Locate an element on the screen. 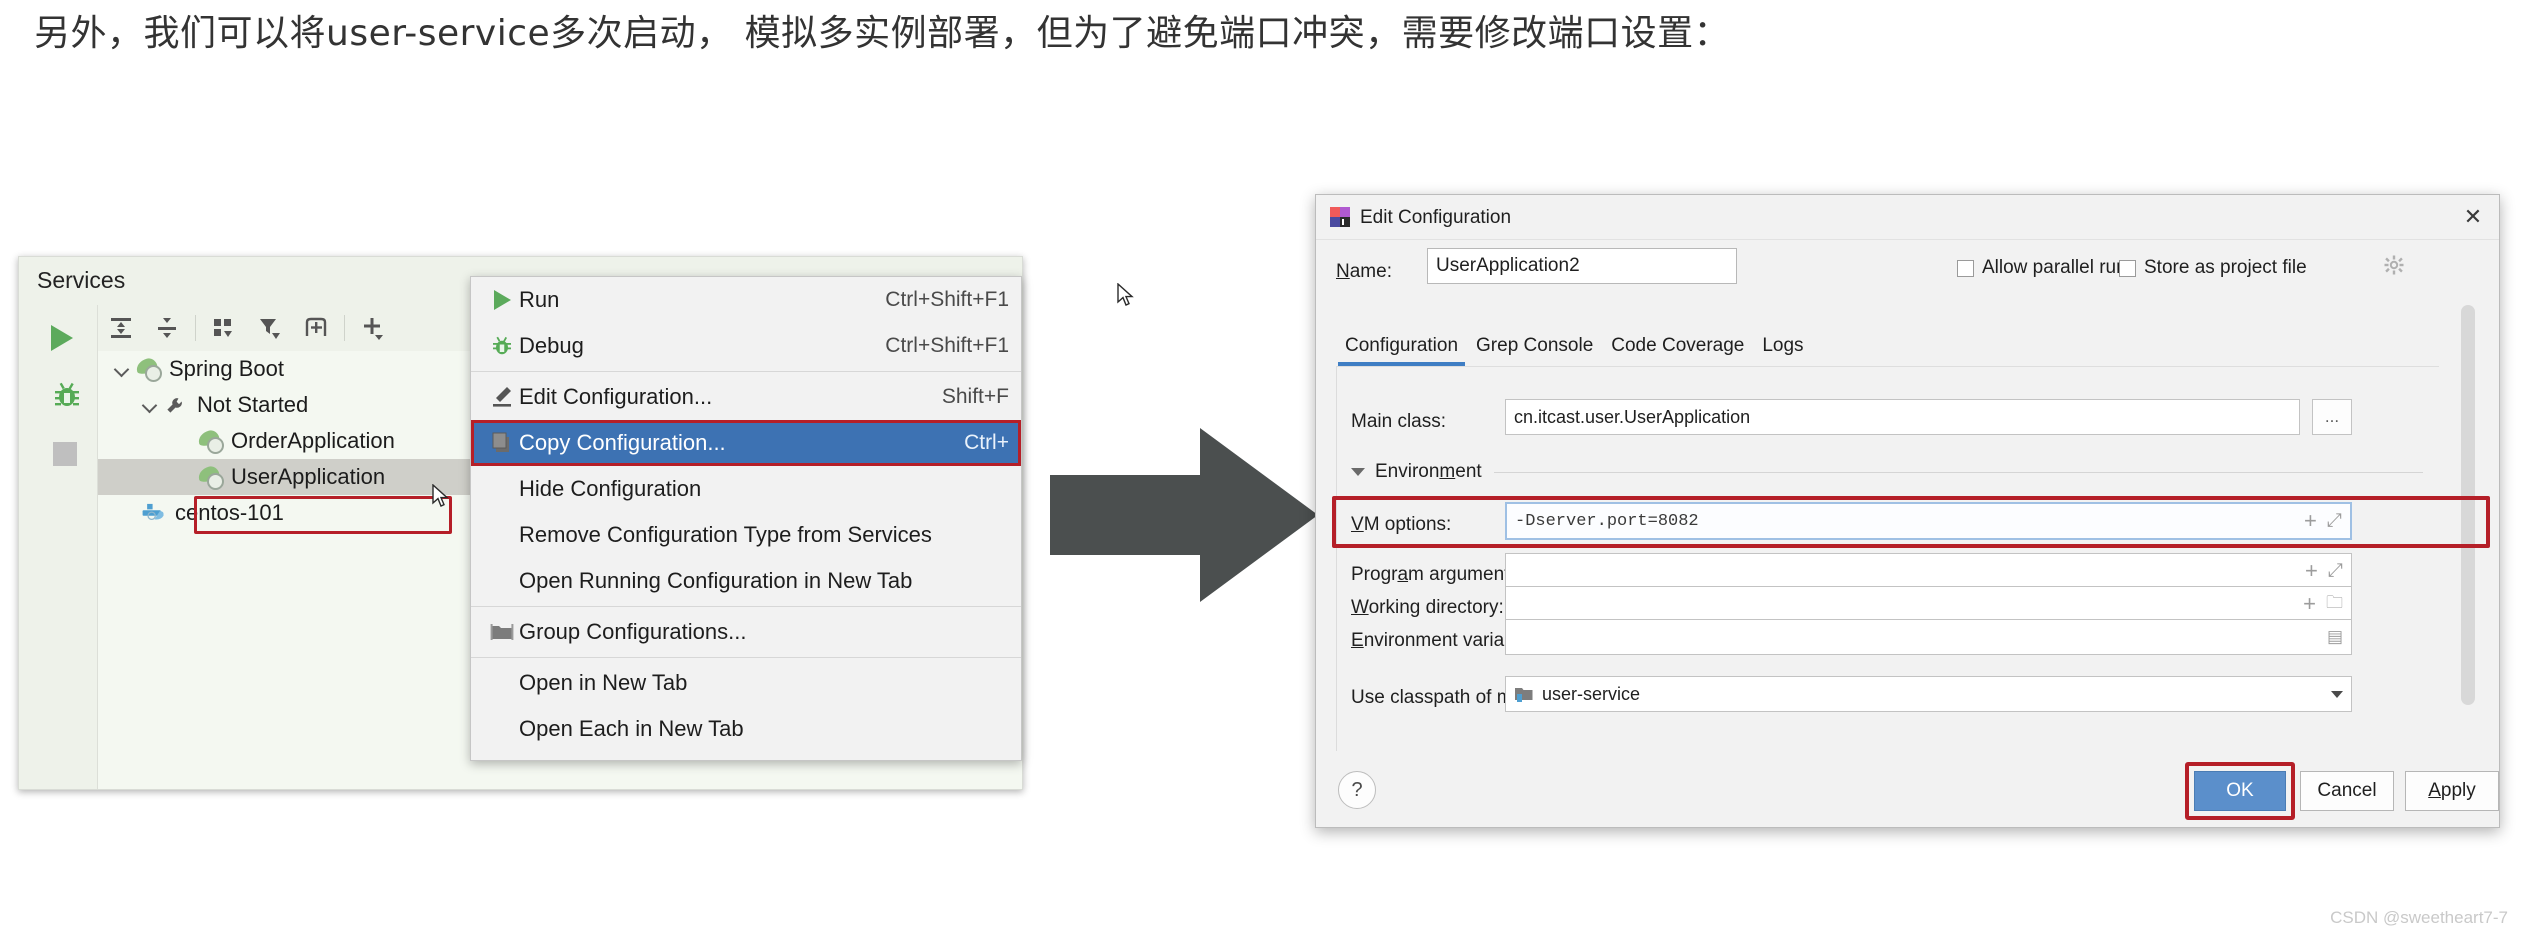 The height and width of the screenshot is (938, 2534). add-icon is located at coordinates (373, 328).